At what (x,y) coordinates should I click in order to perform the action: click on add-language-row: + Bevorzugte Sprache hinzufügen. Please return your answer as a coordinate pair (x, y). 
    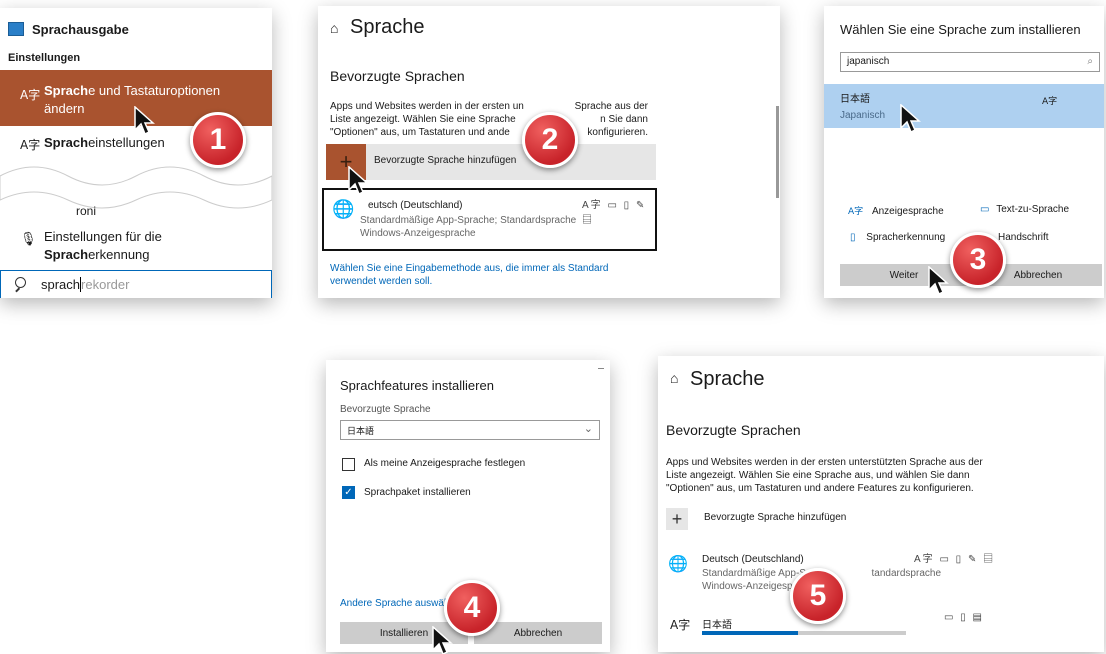
    Looking at the image, I should click on (491, 162).